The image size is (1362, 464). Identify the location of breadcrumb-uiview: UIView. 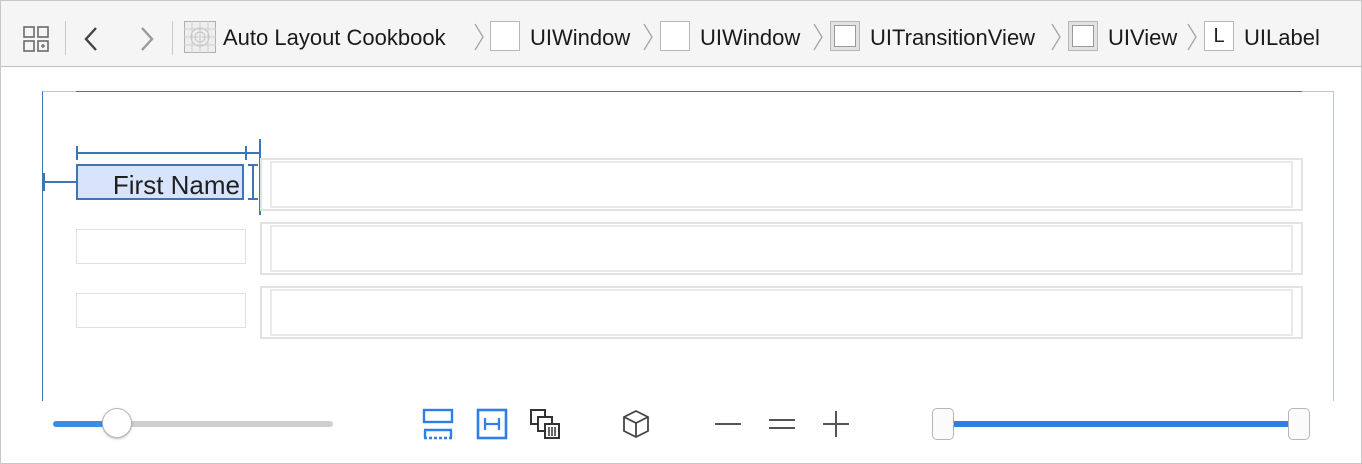
(1142, 38).